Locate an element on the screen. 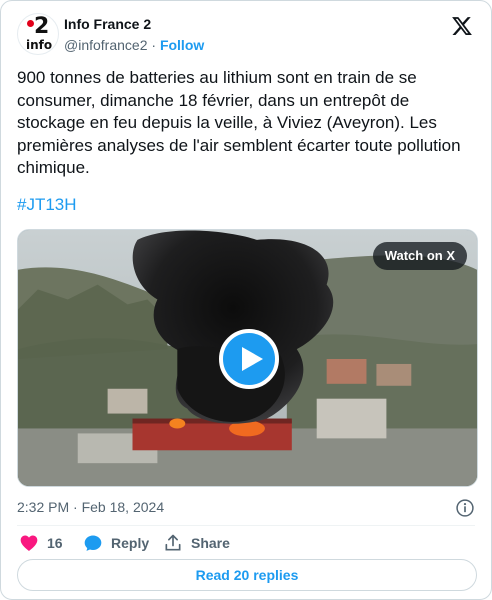  tweet-timestamp: 2:32 PM · Feb 18, 2024 is located at coordinates (90, 507).